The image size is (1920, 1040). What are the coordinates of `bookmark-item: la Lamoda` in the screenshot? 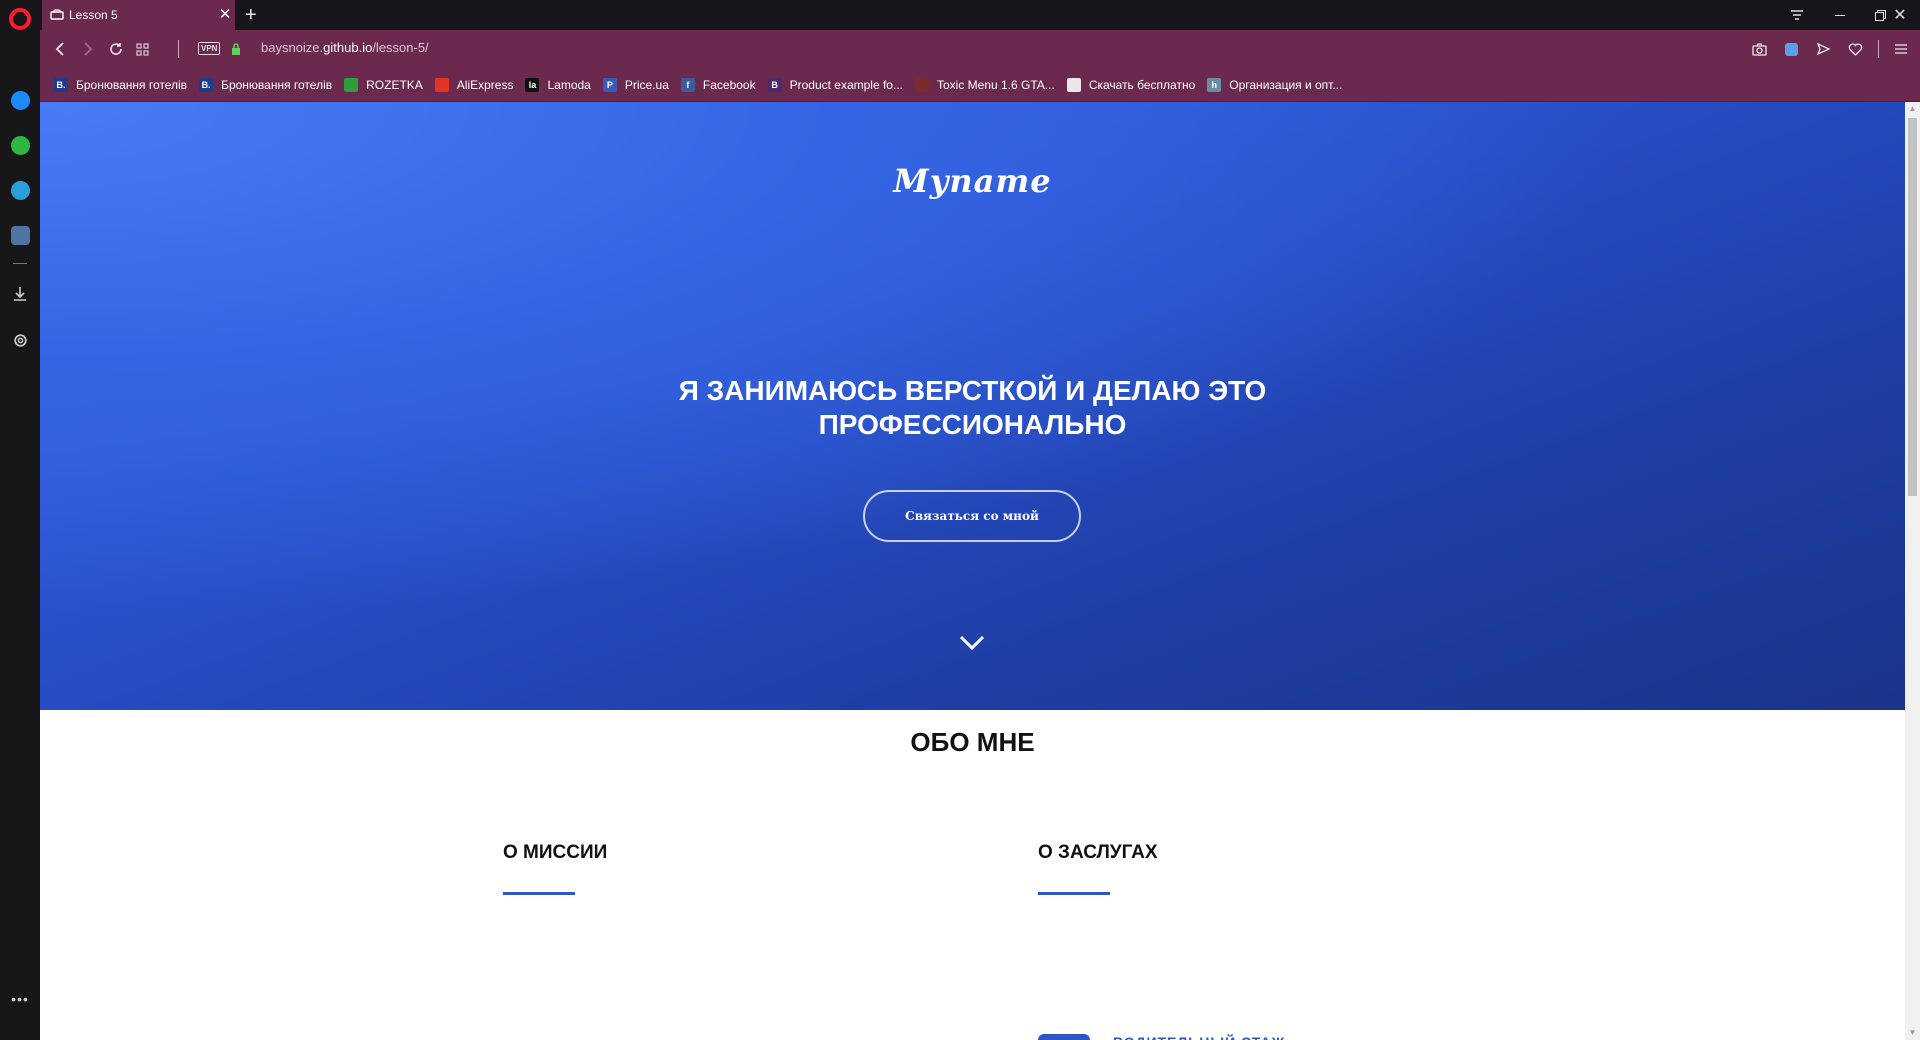 It's located at (558, 84).